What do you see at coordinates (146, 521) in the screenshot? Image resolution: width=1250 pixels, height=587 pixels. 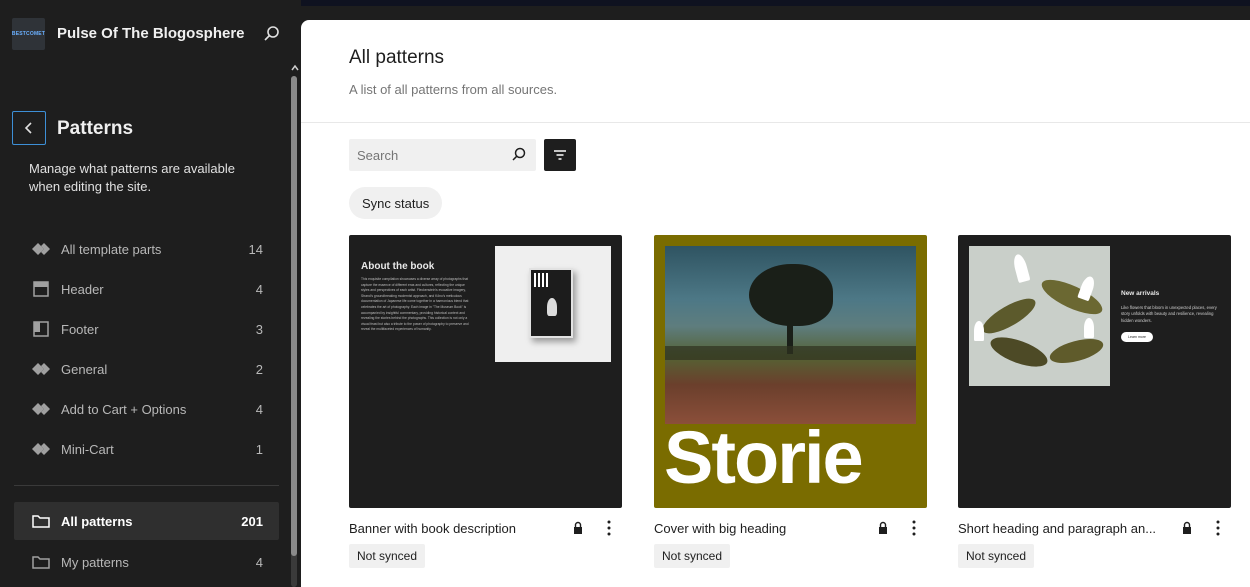 I see `sidebar-item-all-patterns: All patterns 201` at bounding box center [146, 521].